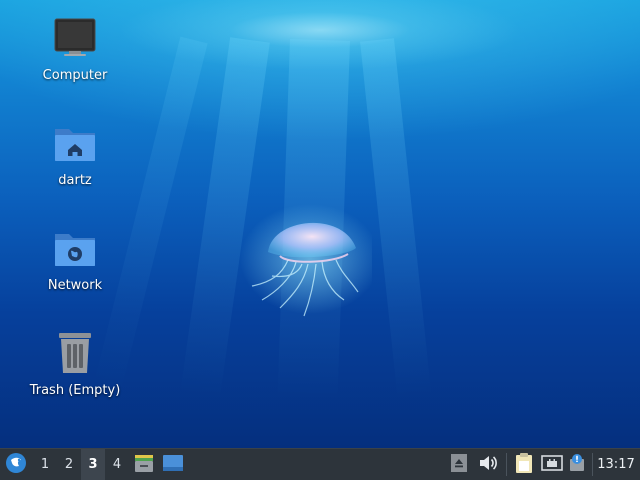  I want to click on notifications-button, so click(577, 464).